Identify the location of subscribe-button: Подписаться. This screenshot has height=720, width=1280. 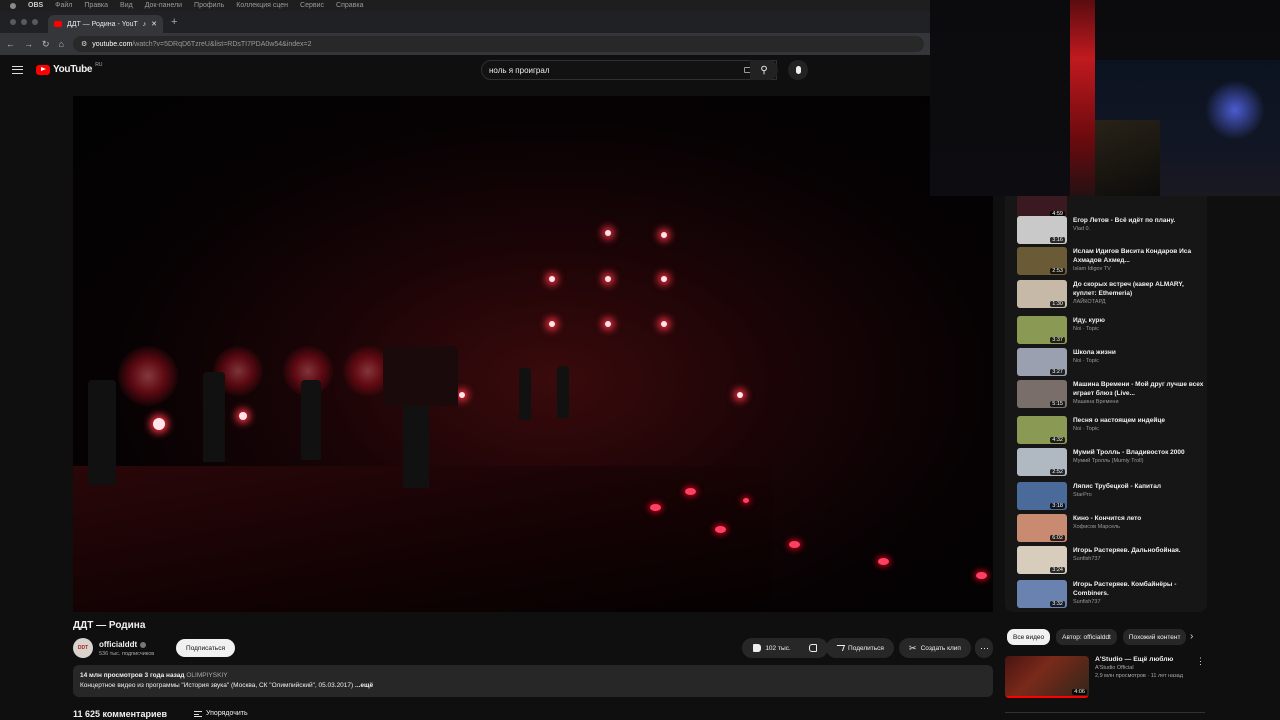
(205, 648).